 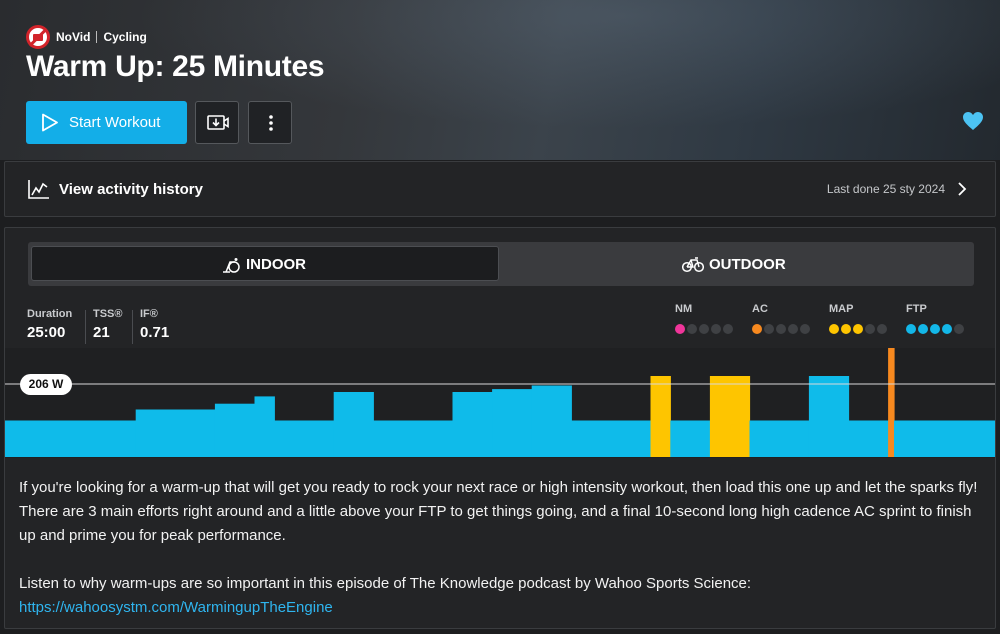 What do you see at coordinates (38, 37) in the screenshot?
I see `novid-logo-icon` at bounding box center [38, 37].